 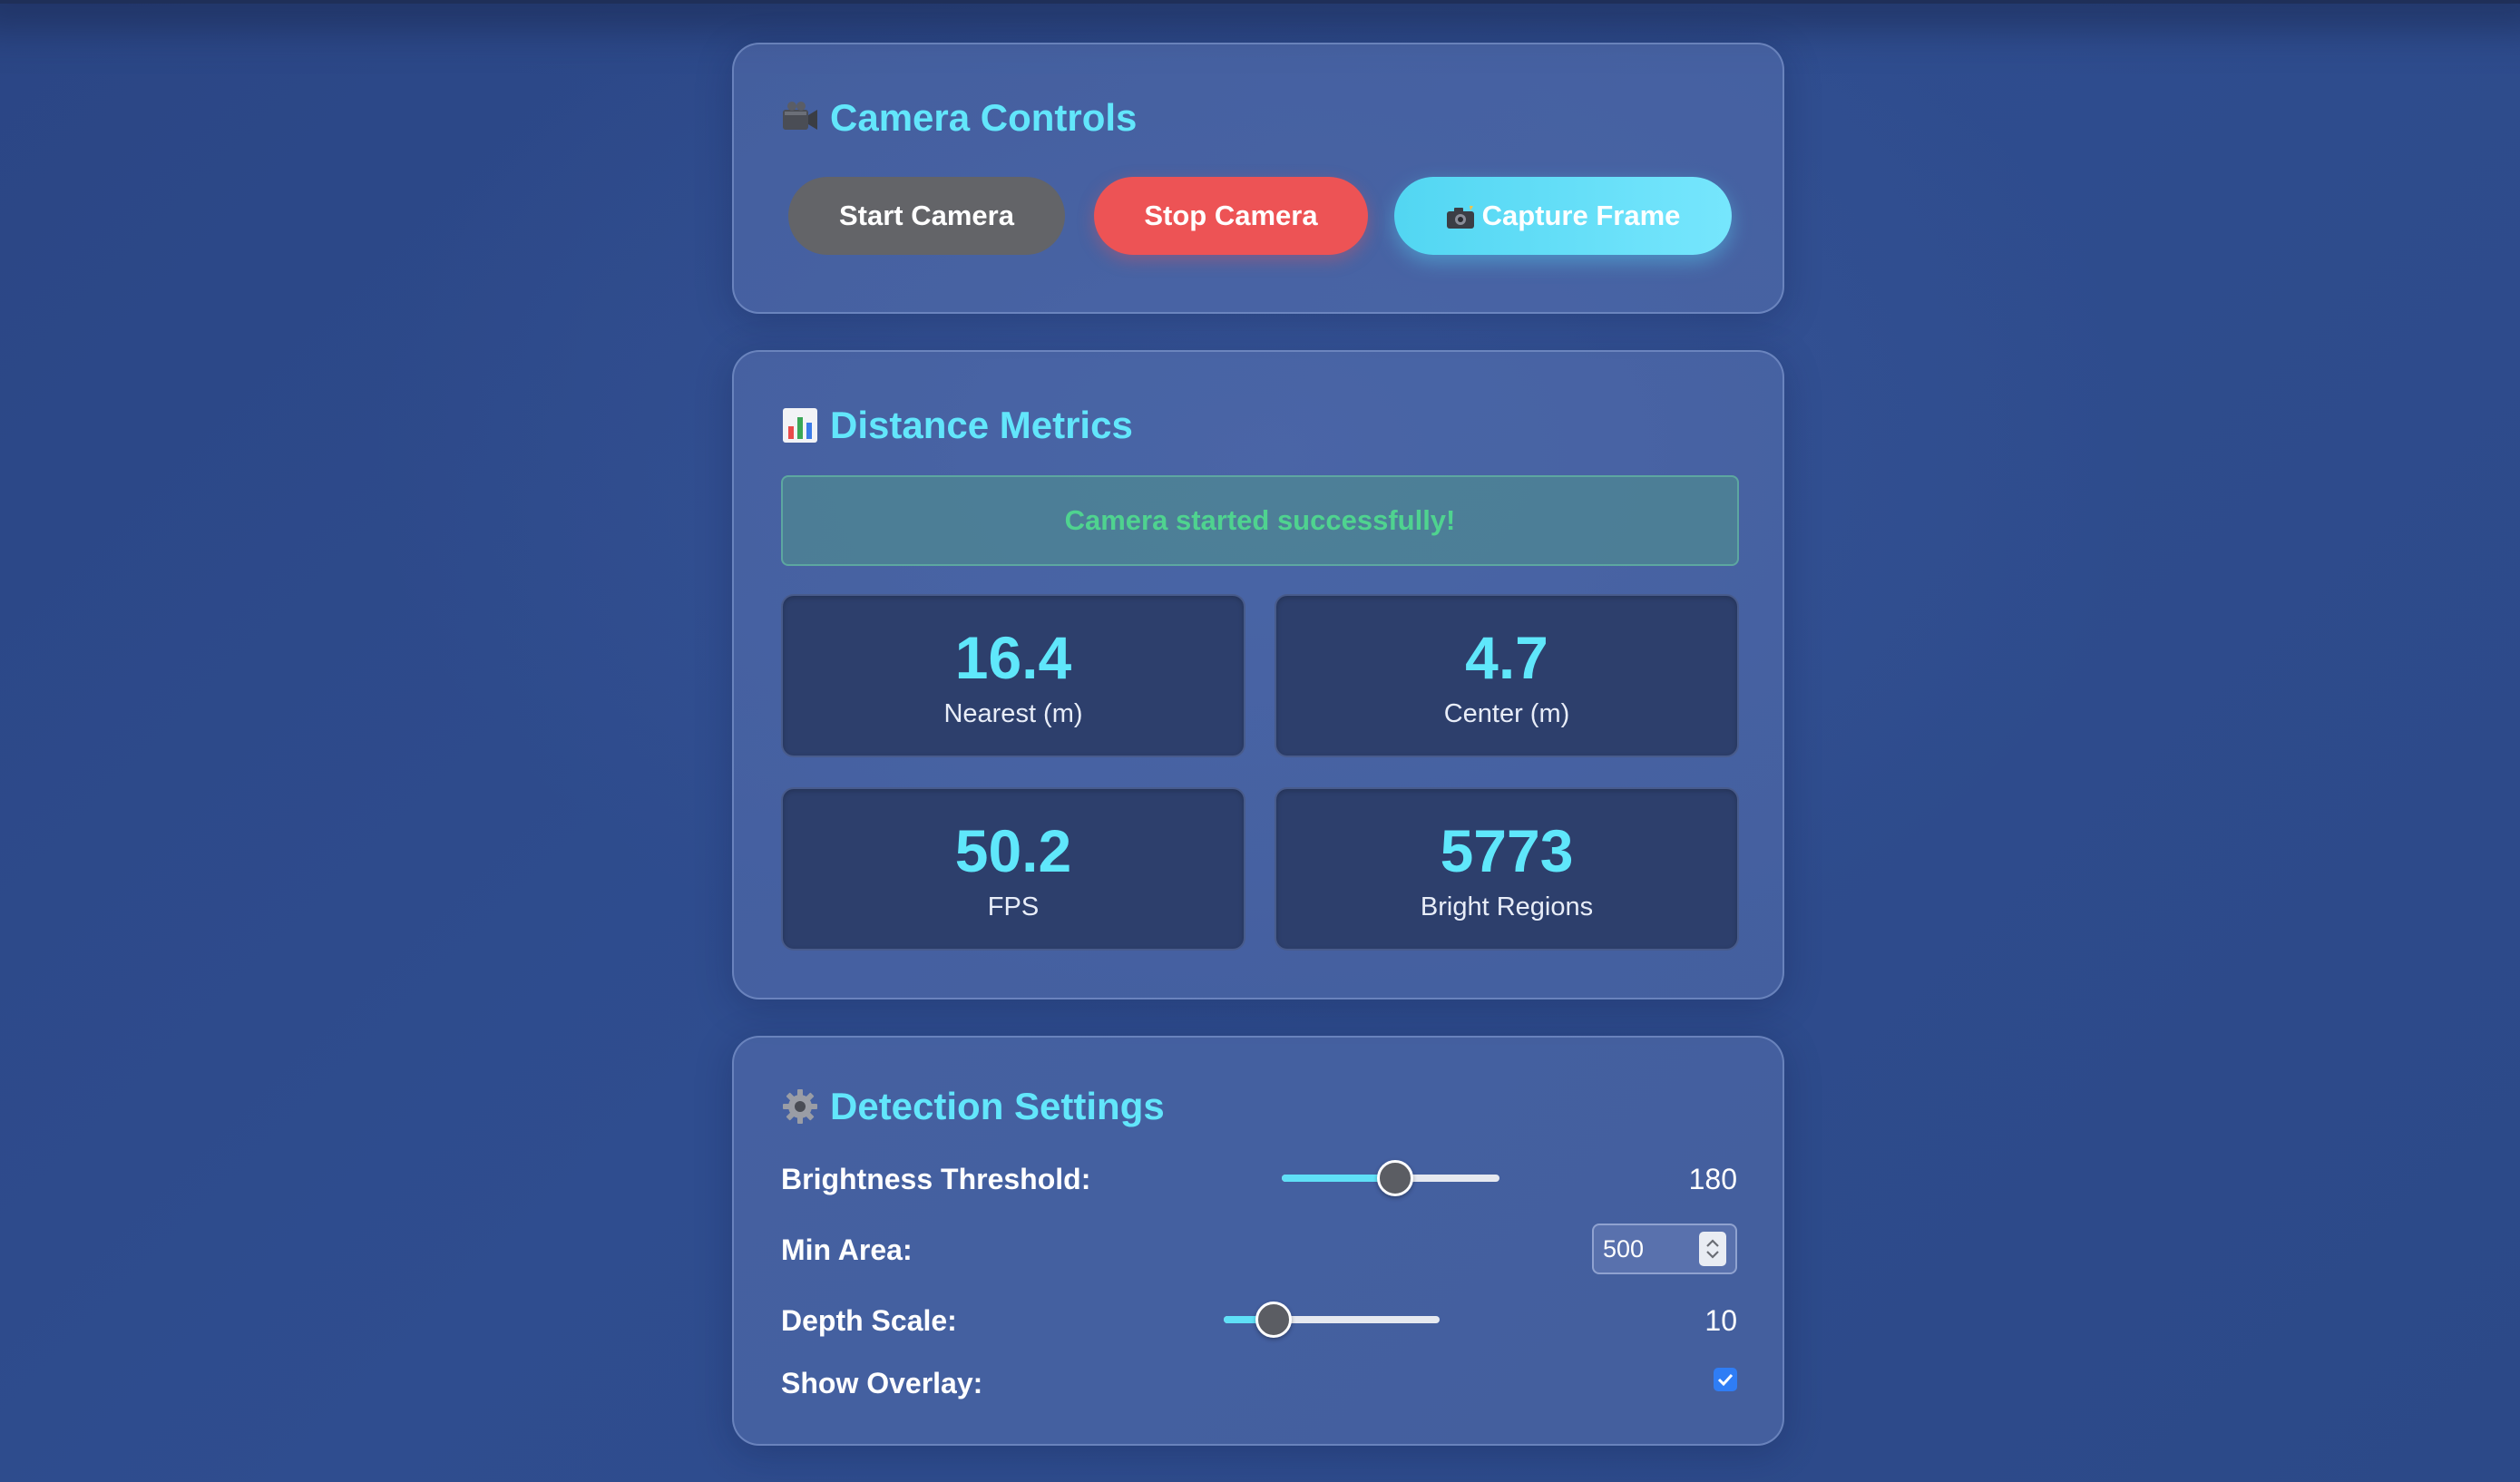 What do you see at coordinates (800, 425) in the screenshot?
I see `bar-chart-icon` at bounding box center [800, 425].